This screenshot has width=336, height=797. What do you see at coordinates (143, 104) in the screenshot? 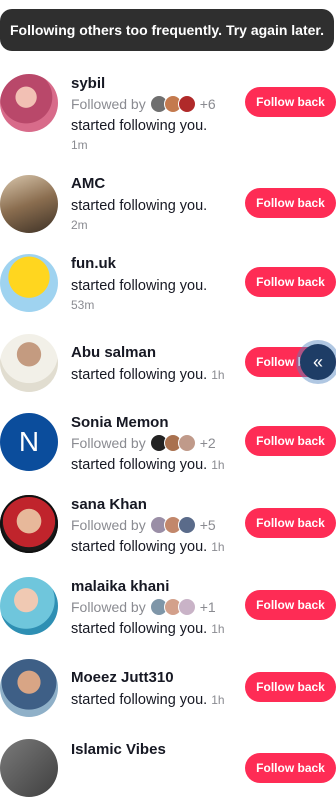
I see `followed-by: Followed by +6` at bounding box center [143, 104].